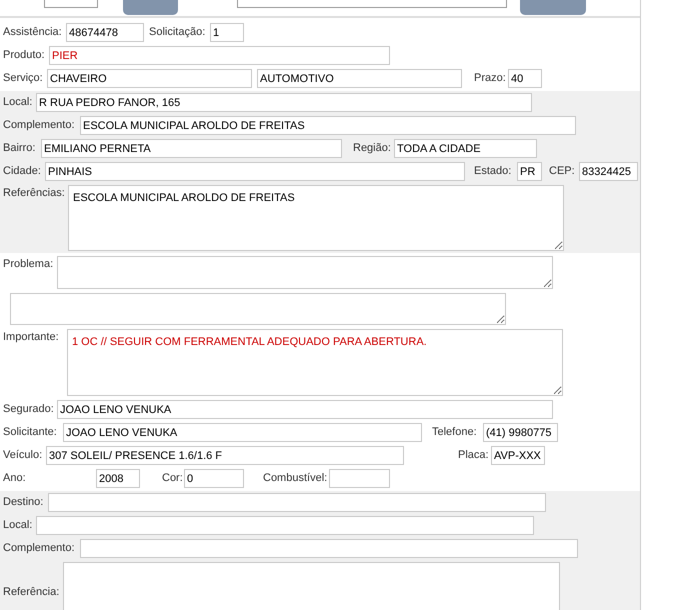  Describe the element at coordinates (359, 78) in the screenshot. I see `text-field: AUTOMOTIVO` at that location.